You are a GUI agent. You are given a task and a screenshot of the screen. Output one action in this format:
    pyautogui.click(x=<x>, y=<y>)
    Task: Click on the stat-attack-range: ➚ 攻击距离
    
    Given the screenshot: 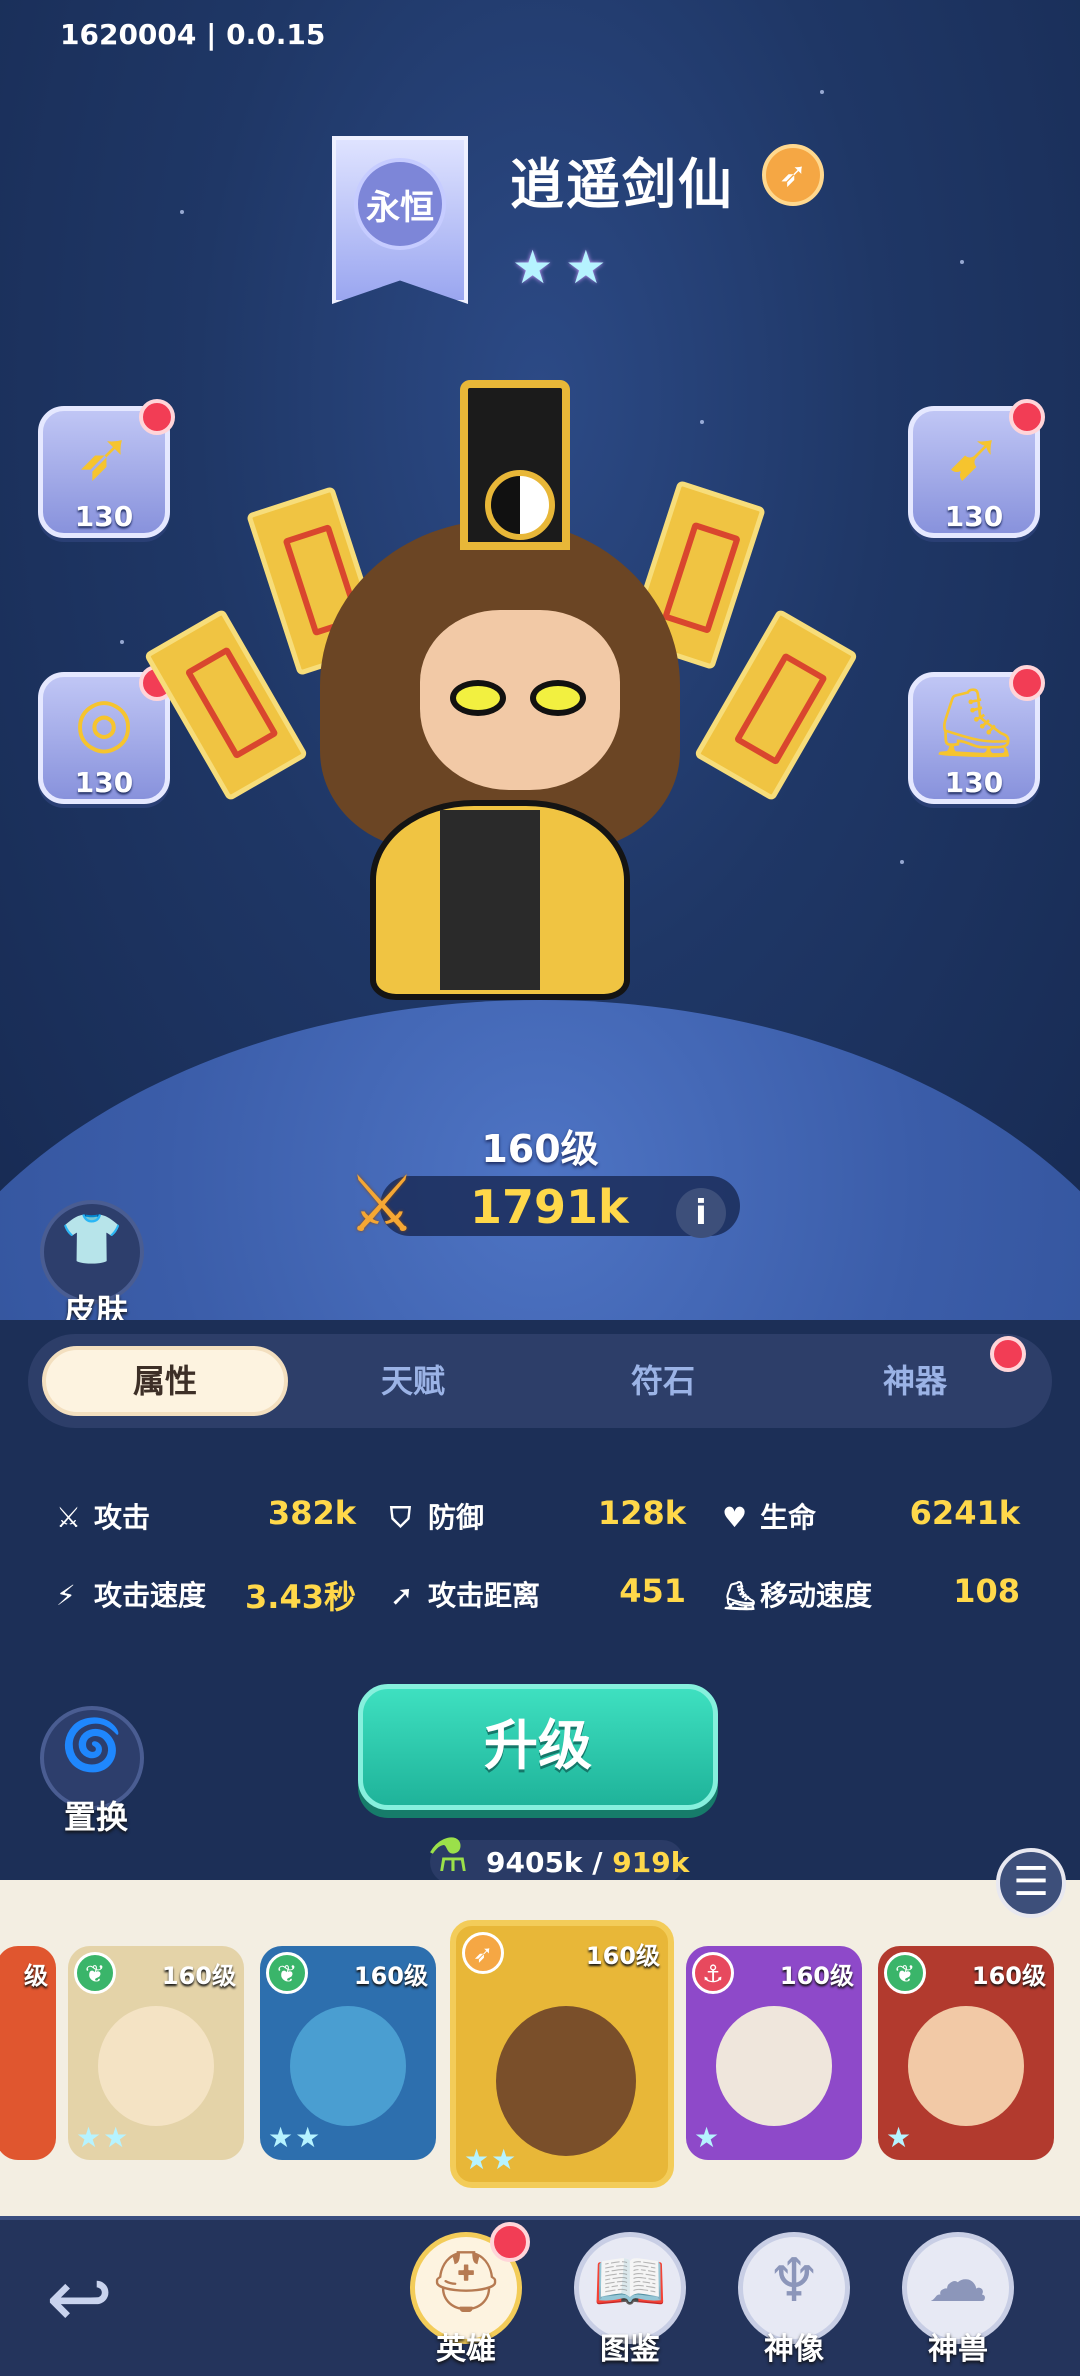 What is the action you would take?
    pyautogui.click(x=465, y=1594)
    